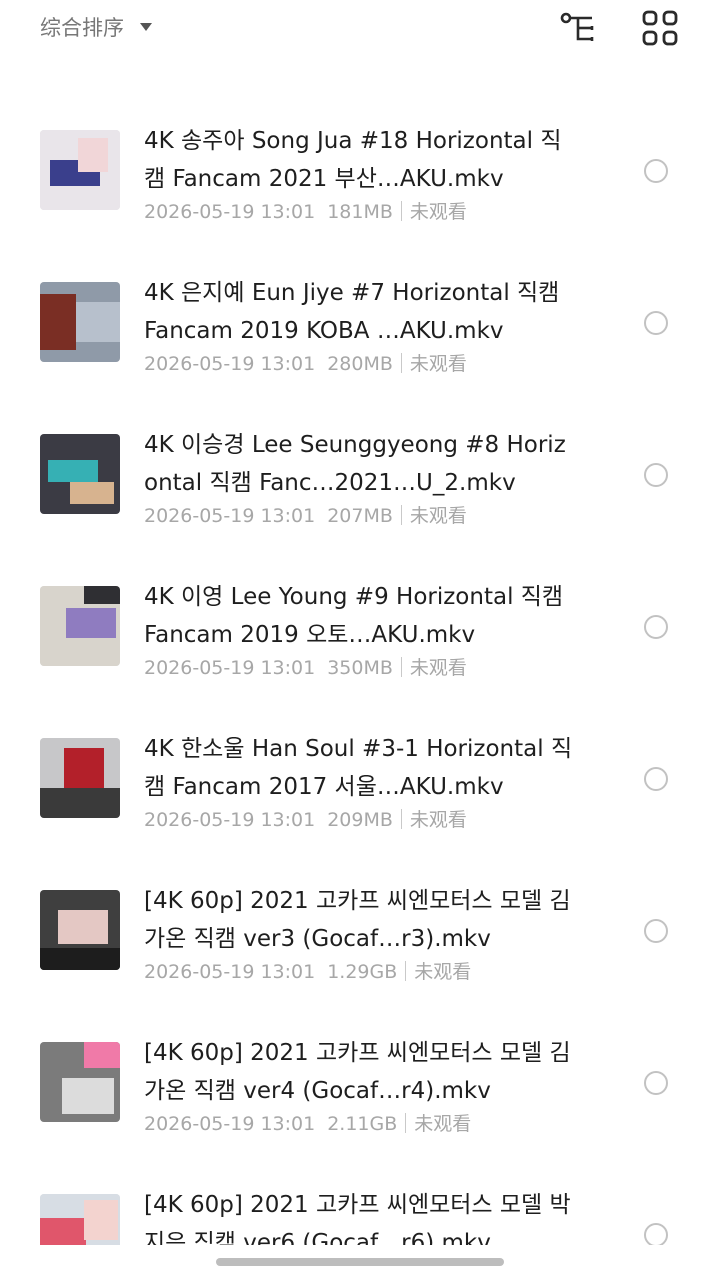  I want to click on grid-view-button, so click(660, 28).